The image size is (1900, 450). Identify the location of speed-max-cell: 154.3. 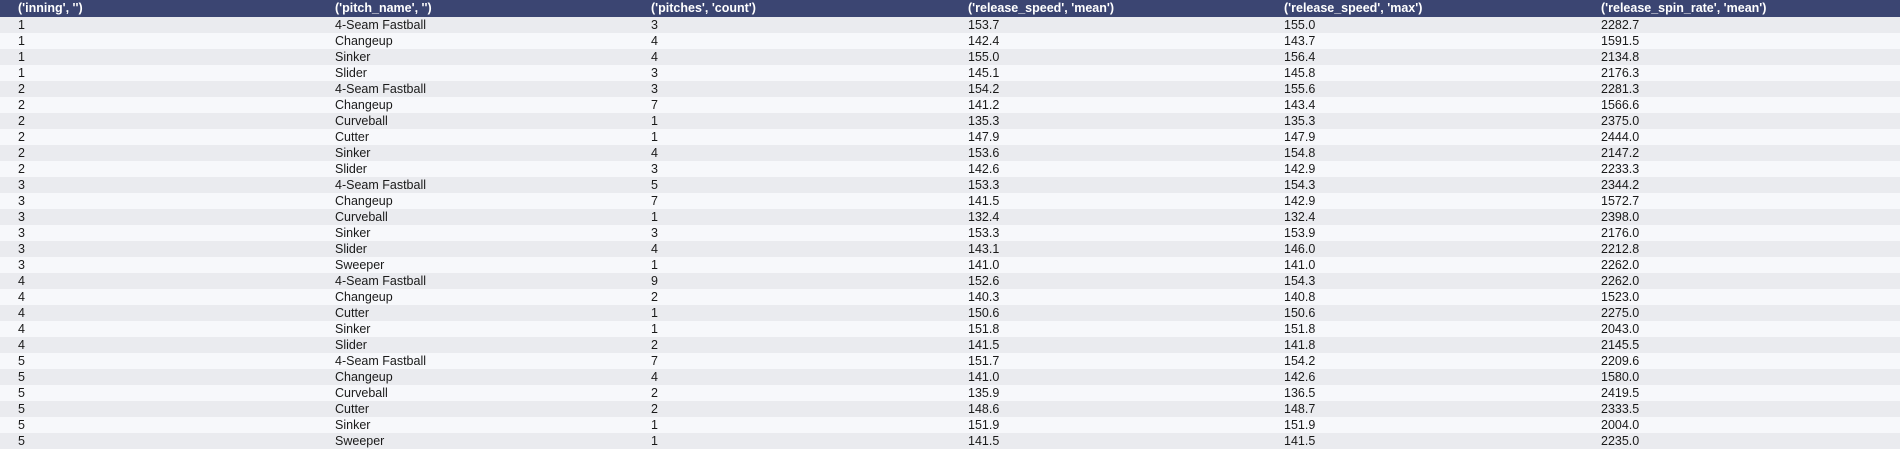
(1424, 281).